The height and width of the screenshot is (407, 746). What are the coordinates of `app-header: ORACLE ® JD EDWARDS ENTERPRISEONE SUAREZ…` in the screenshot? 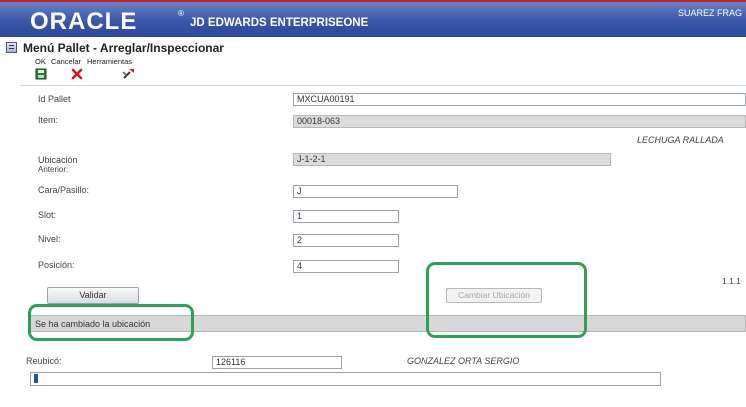 It's located at (373, 18).